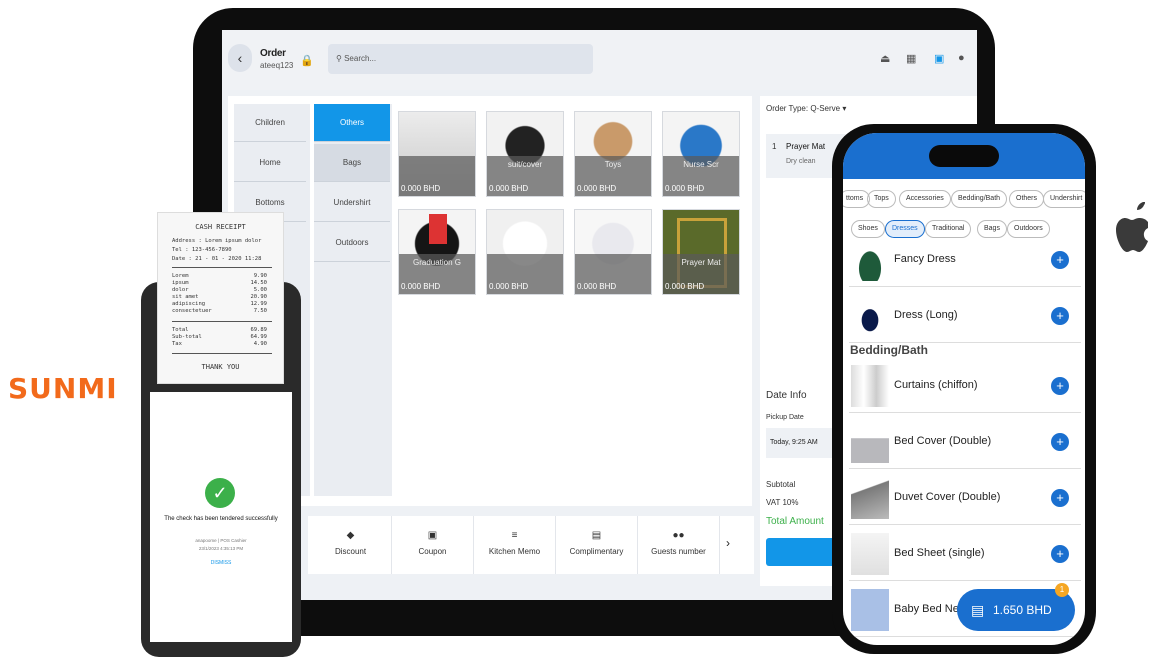 This screenshot has width=1160, height=657. I want to click on list-item: Dress (Long) +, so click(965, 316).